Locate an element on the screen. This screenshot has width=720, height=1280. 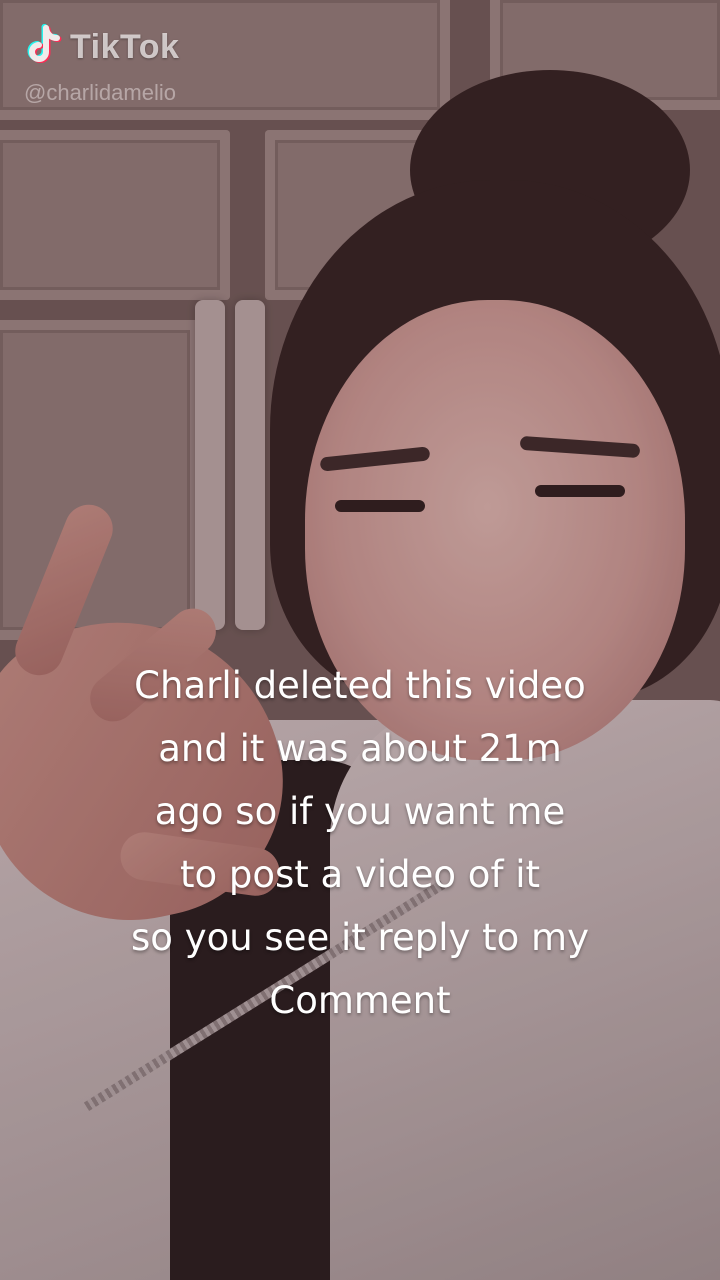
caption-line: Charli deleted this video is located at coordinates (360, 685).